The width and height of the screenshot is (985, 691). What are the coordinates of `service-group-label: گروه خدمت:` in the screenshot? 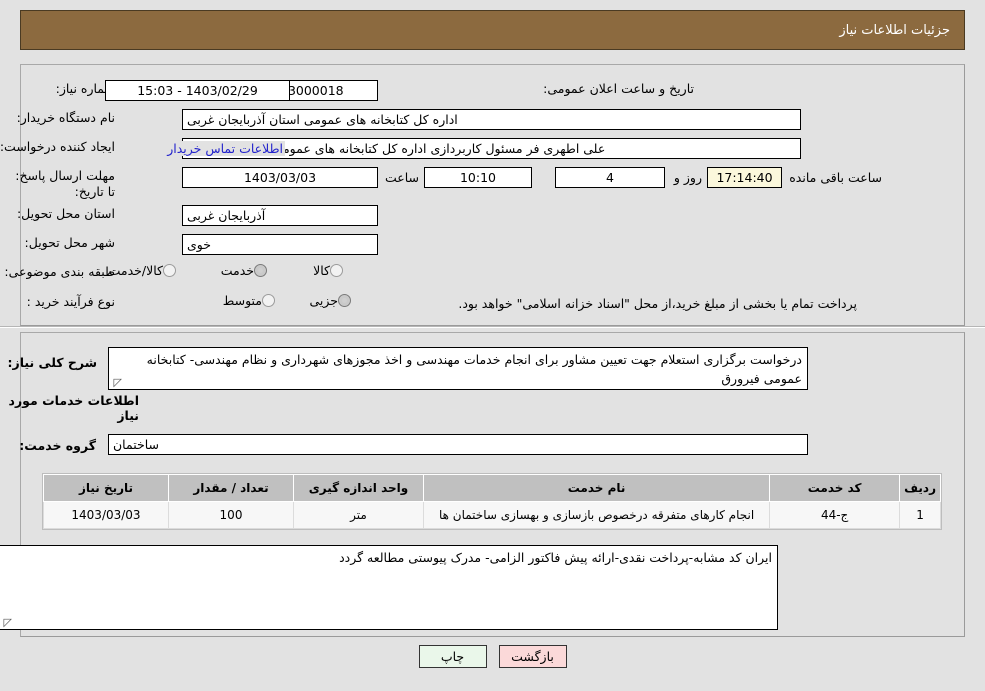 It's located at (57, 445).